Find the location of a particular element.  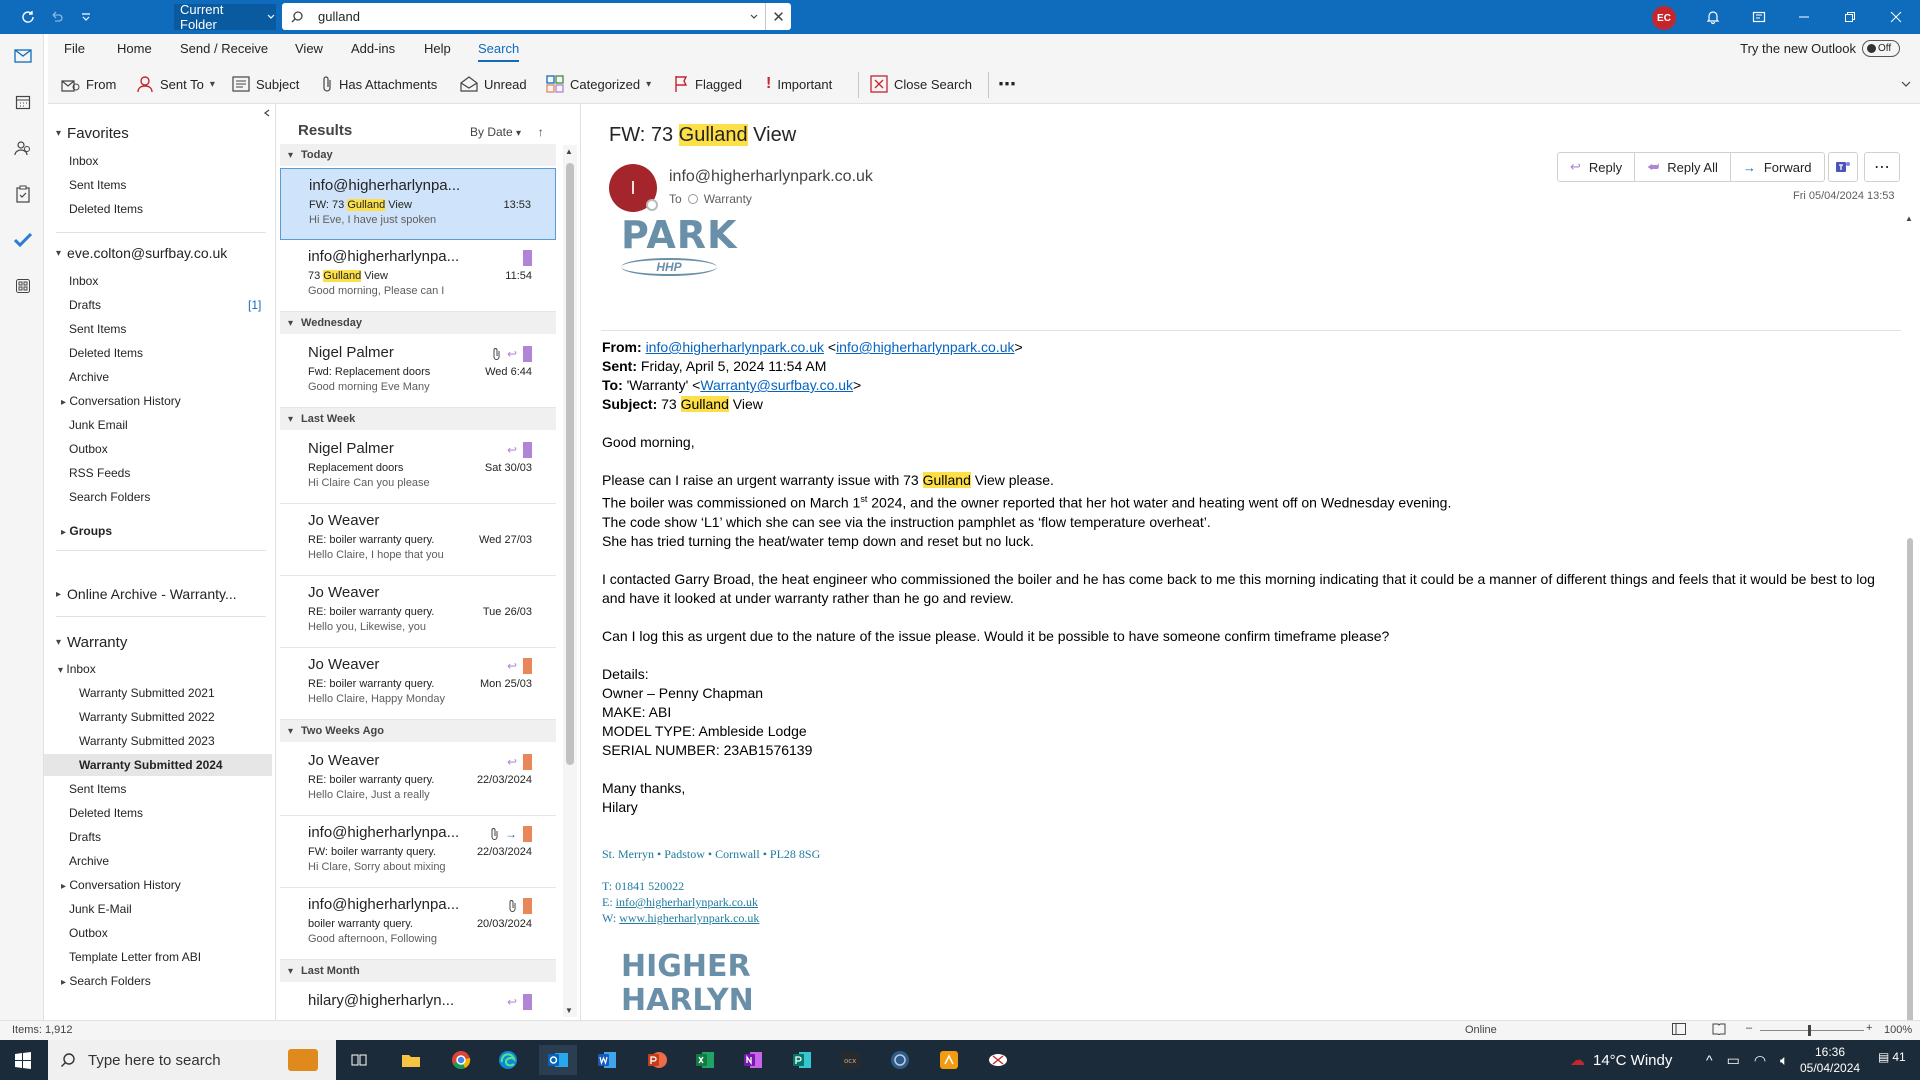

coming-soon-icon is located at coordinates (1759, 17).